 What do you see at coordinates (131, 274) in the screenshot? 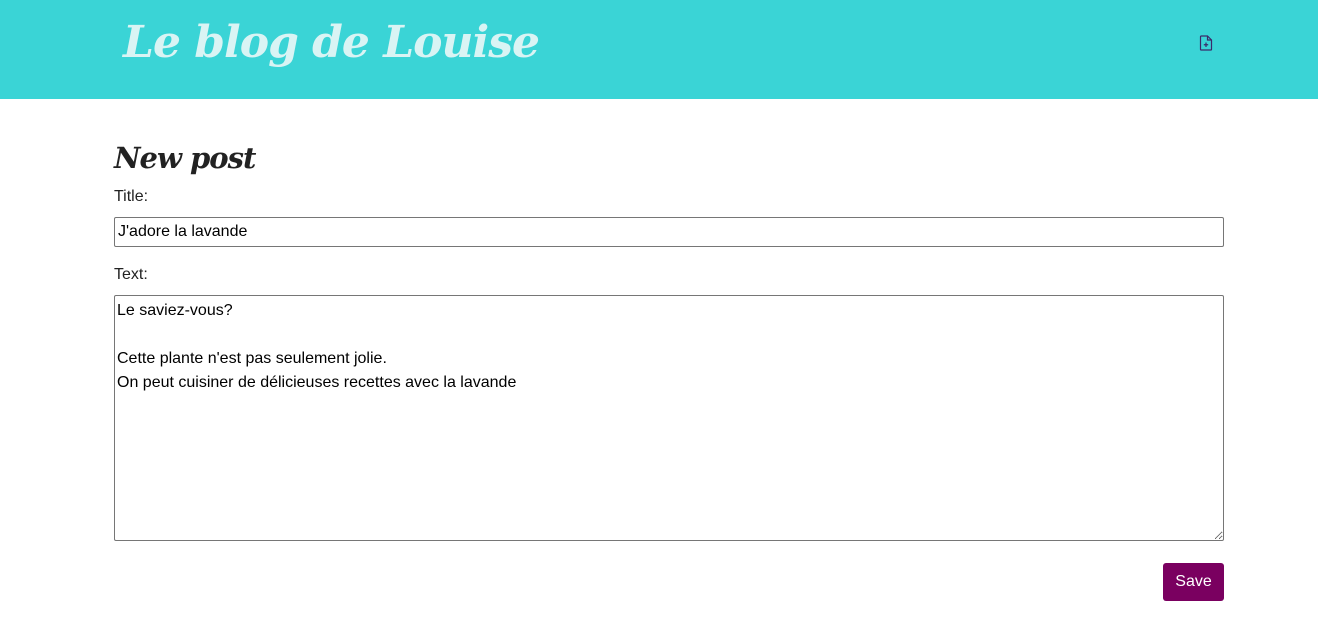
I see `text-label: Text:` at bounding box center [131, 274].